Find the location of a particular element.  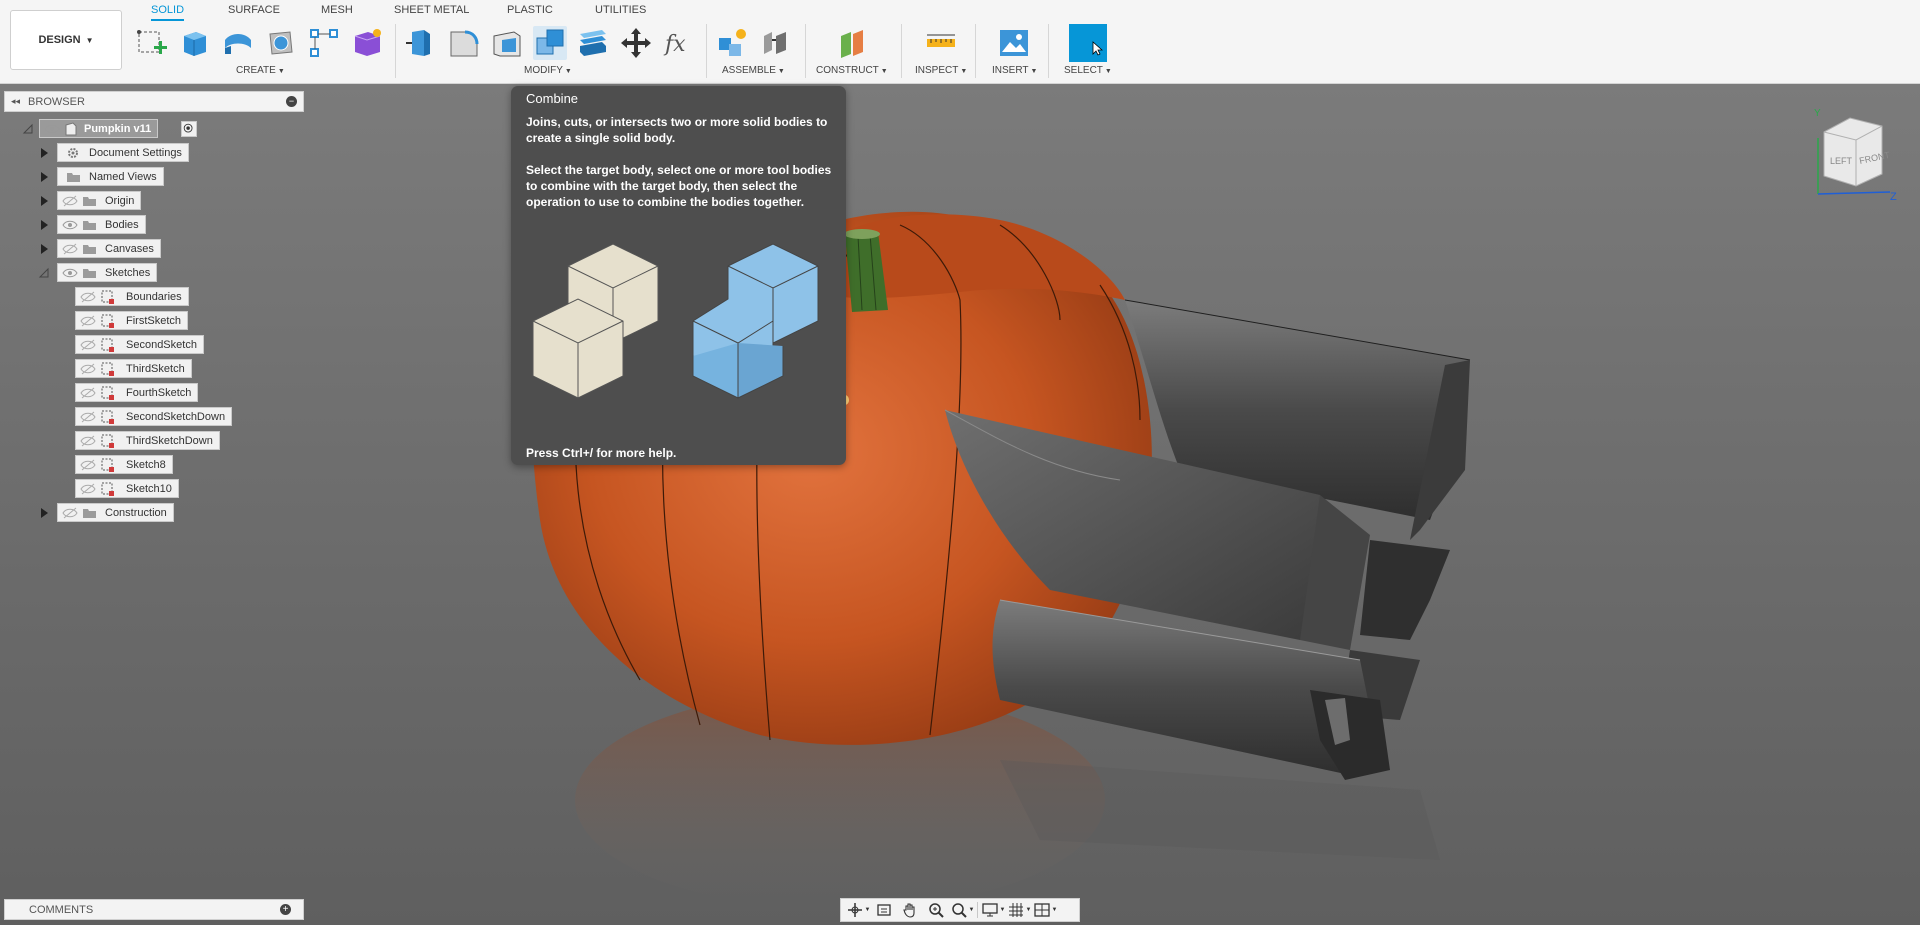

fit-button: ▼ is located at coordinates (962, 910).